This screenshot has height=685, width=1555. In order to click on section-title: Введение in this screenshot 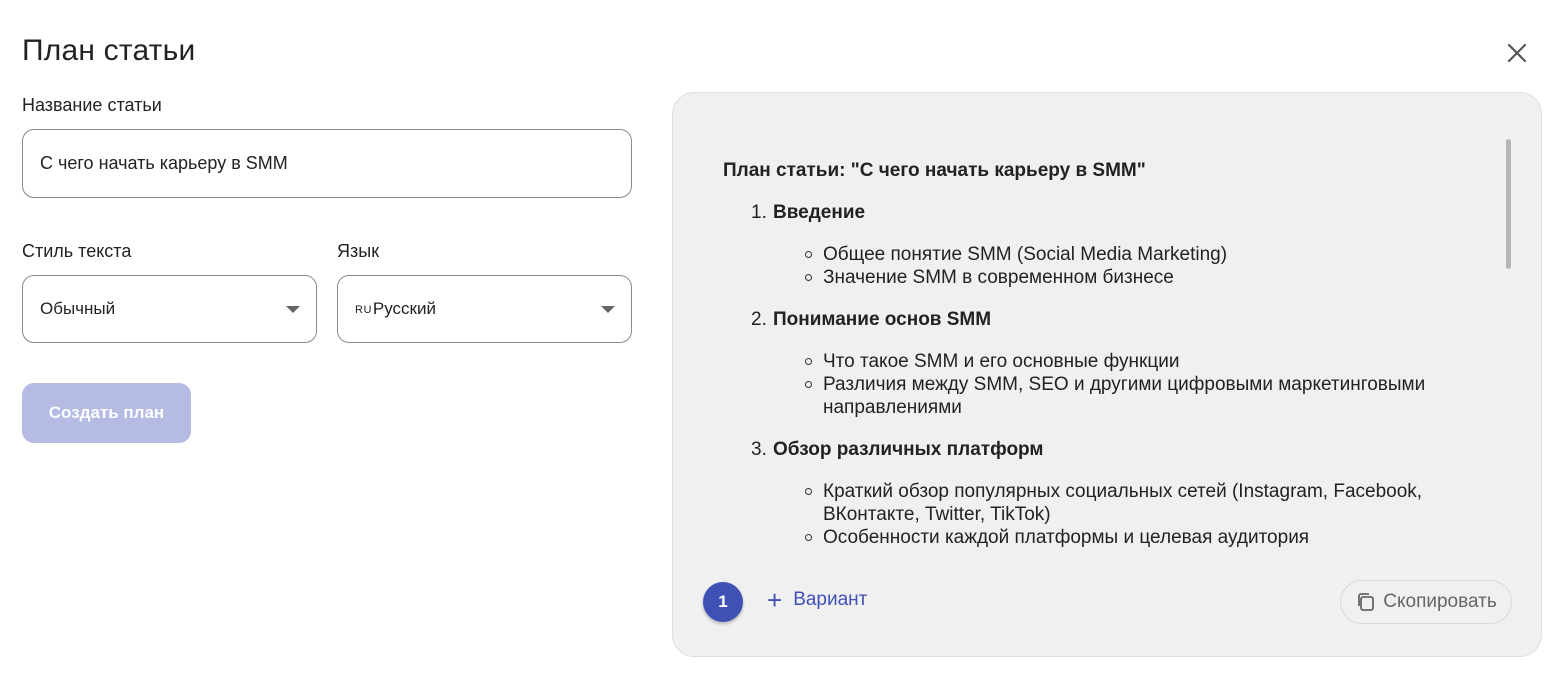, I will do `click(819, 212)`.